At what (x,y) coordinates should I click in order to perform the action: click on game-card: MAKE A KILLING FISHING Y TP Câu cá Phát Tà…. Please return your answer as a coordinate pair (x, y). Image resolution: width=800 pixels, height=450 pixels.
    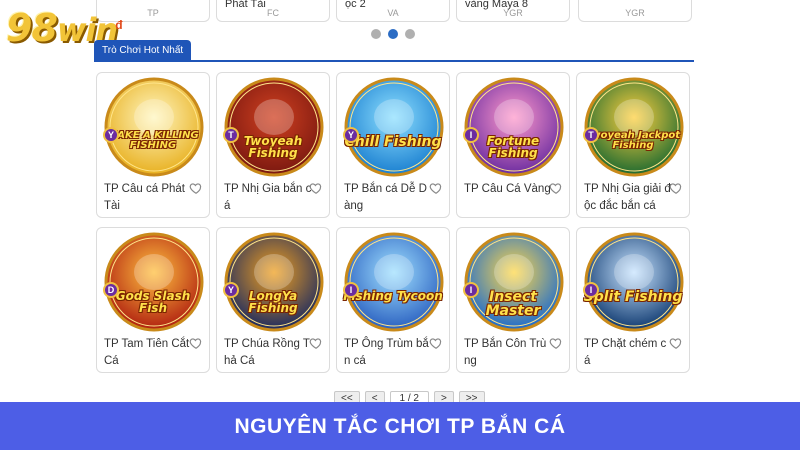
    Looking at the image, I should click on (153, 145).